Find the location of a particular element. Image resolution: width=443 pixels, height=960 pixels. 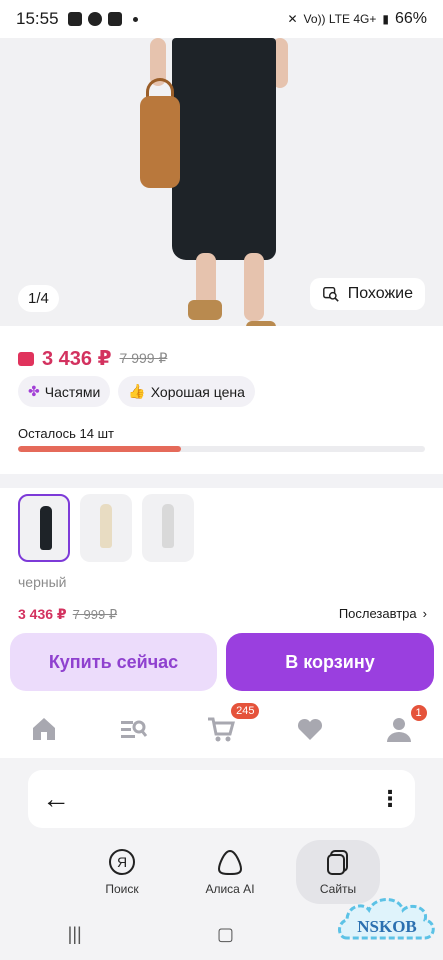

wallet-icon is located at coordinates (26, 358).